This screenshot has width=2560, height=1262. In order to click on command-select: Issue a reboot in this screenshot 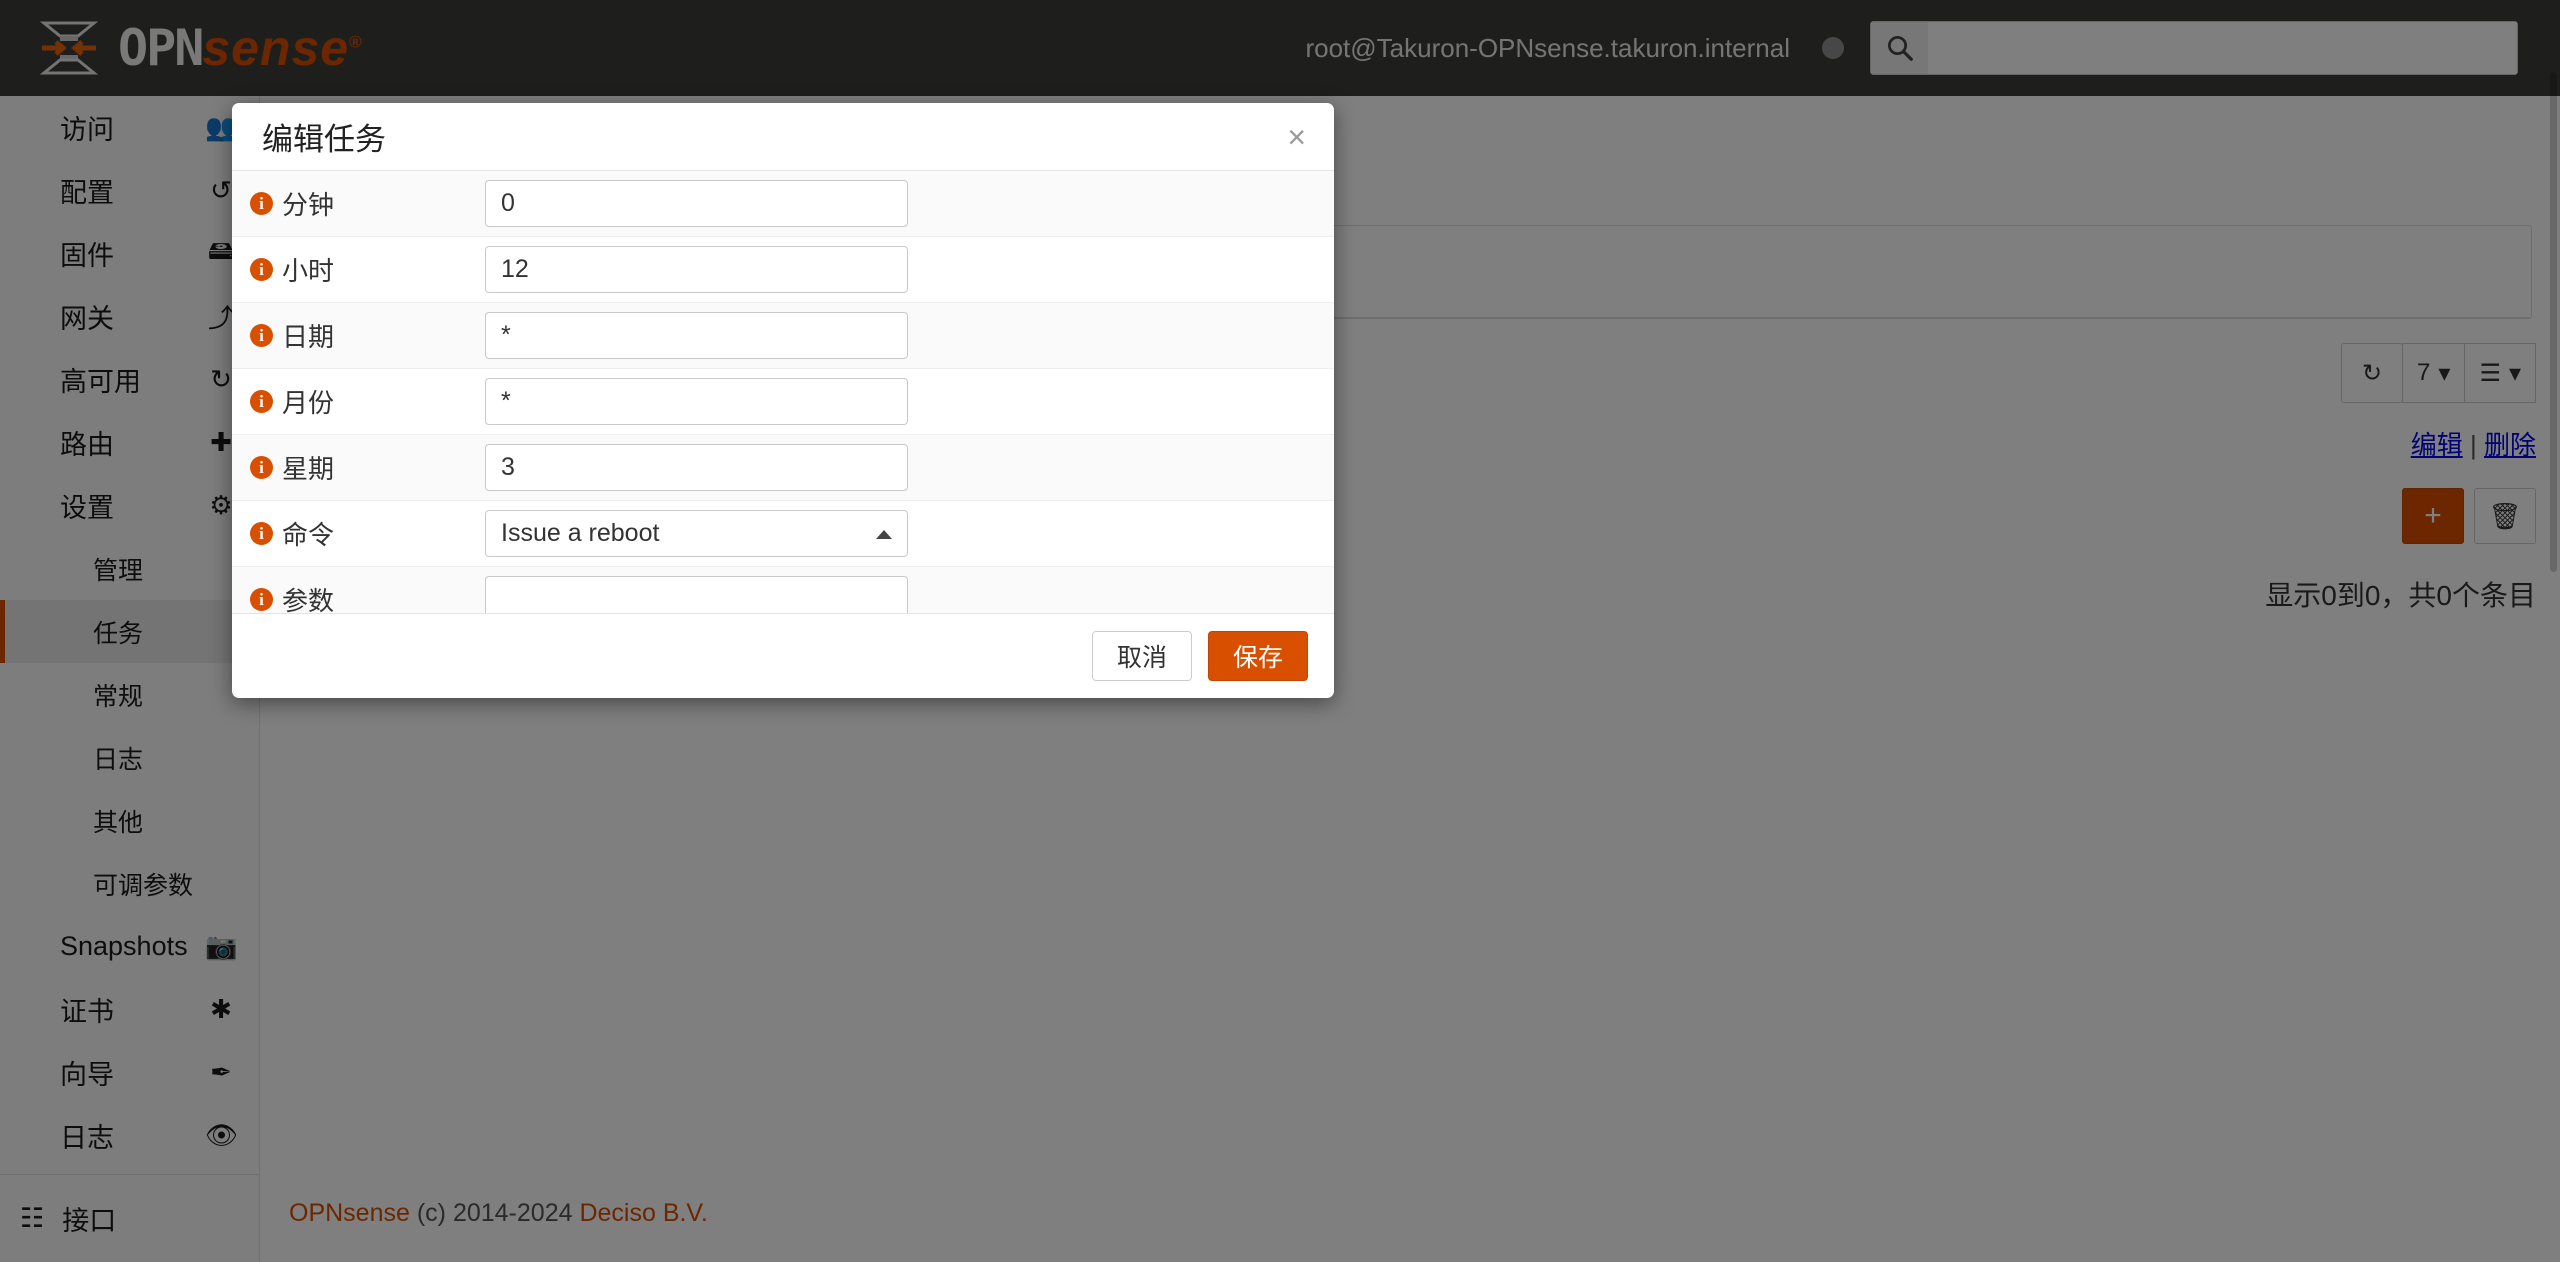, I will do `click(696, 533)`.